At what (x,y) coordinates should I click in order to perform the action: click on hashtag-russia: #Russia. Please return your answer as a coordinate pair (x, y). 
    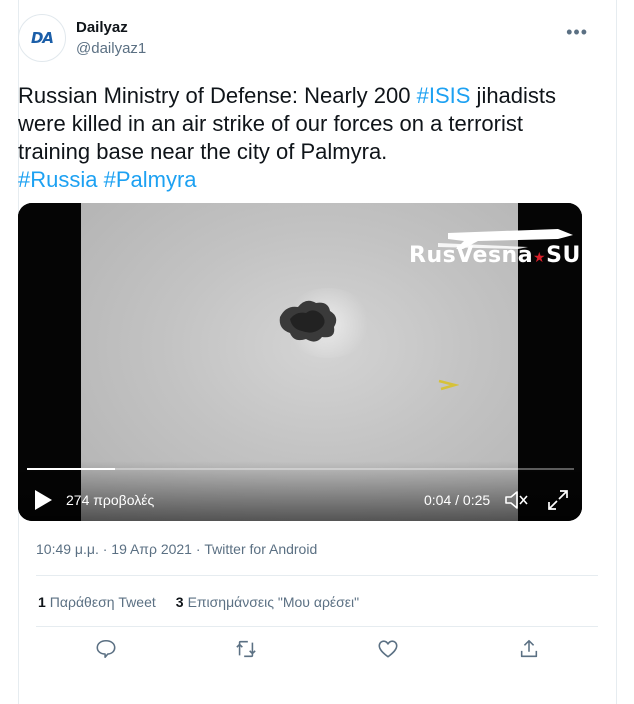
    Looking at the image, I should click on (57, 179).